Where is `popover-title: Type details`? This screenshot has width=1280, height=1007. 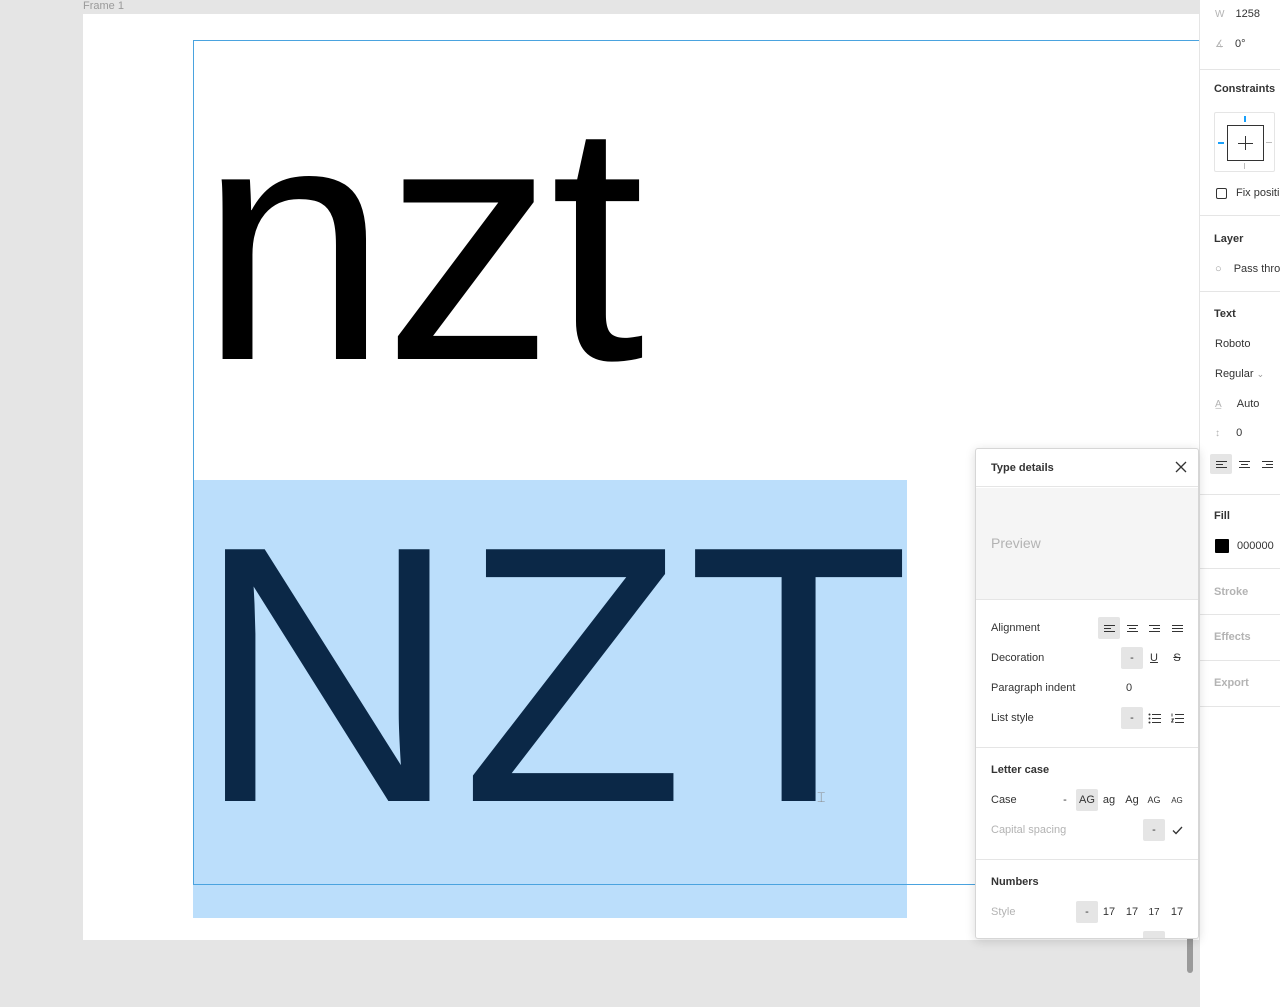
popover-title: Type details is located at coordinates (1022, 468).